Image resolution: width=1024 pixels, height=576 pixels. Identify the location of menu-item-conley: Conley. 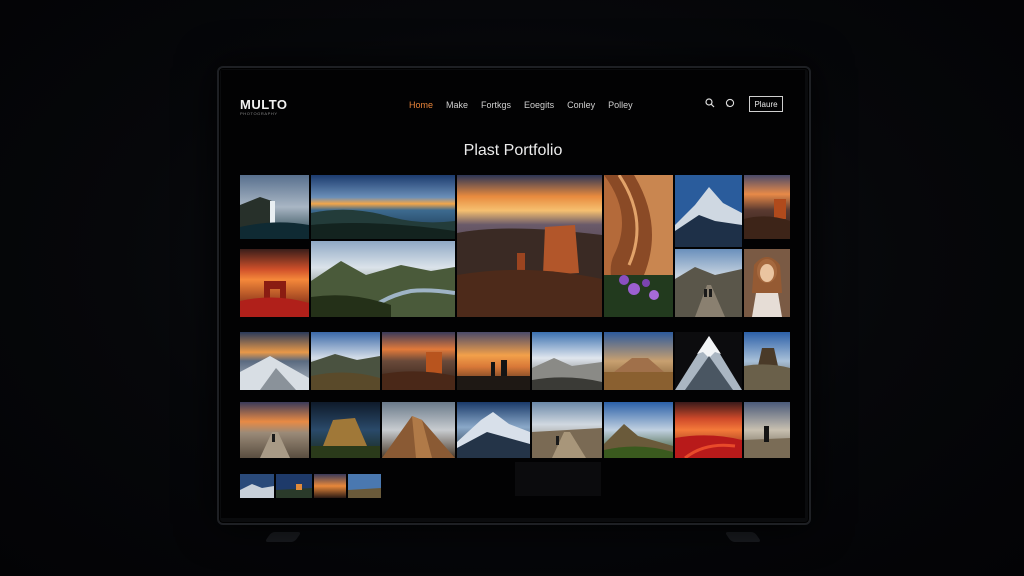
(581, 105).